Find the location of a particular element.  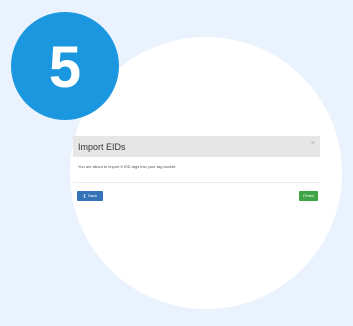

modal-header: Import EIDs × is located at coordinates (196, 146).